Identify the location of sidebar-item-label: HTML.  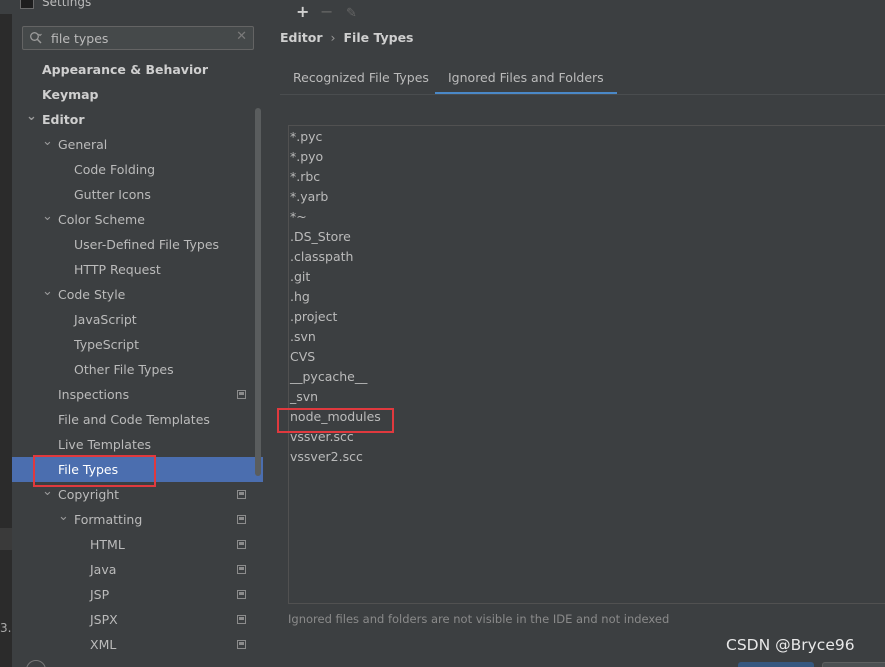
(107, 544).